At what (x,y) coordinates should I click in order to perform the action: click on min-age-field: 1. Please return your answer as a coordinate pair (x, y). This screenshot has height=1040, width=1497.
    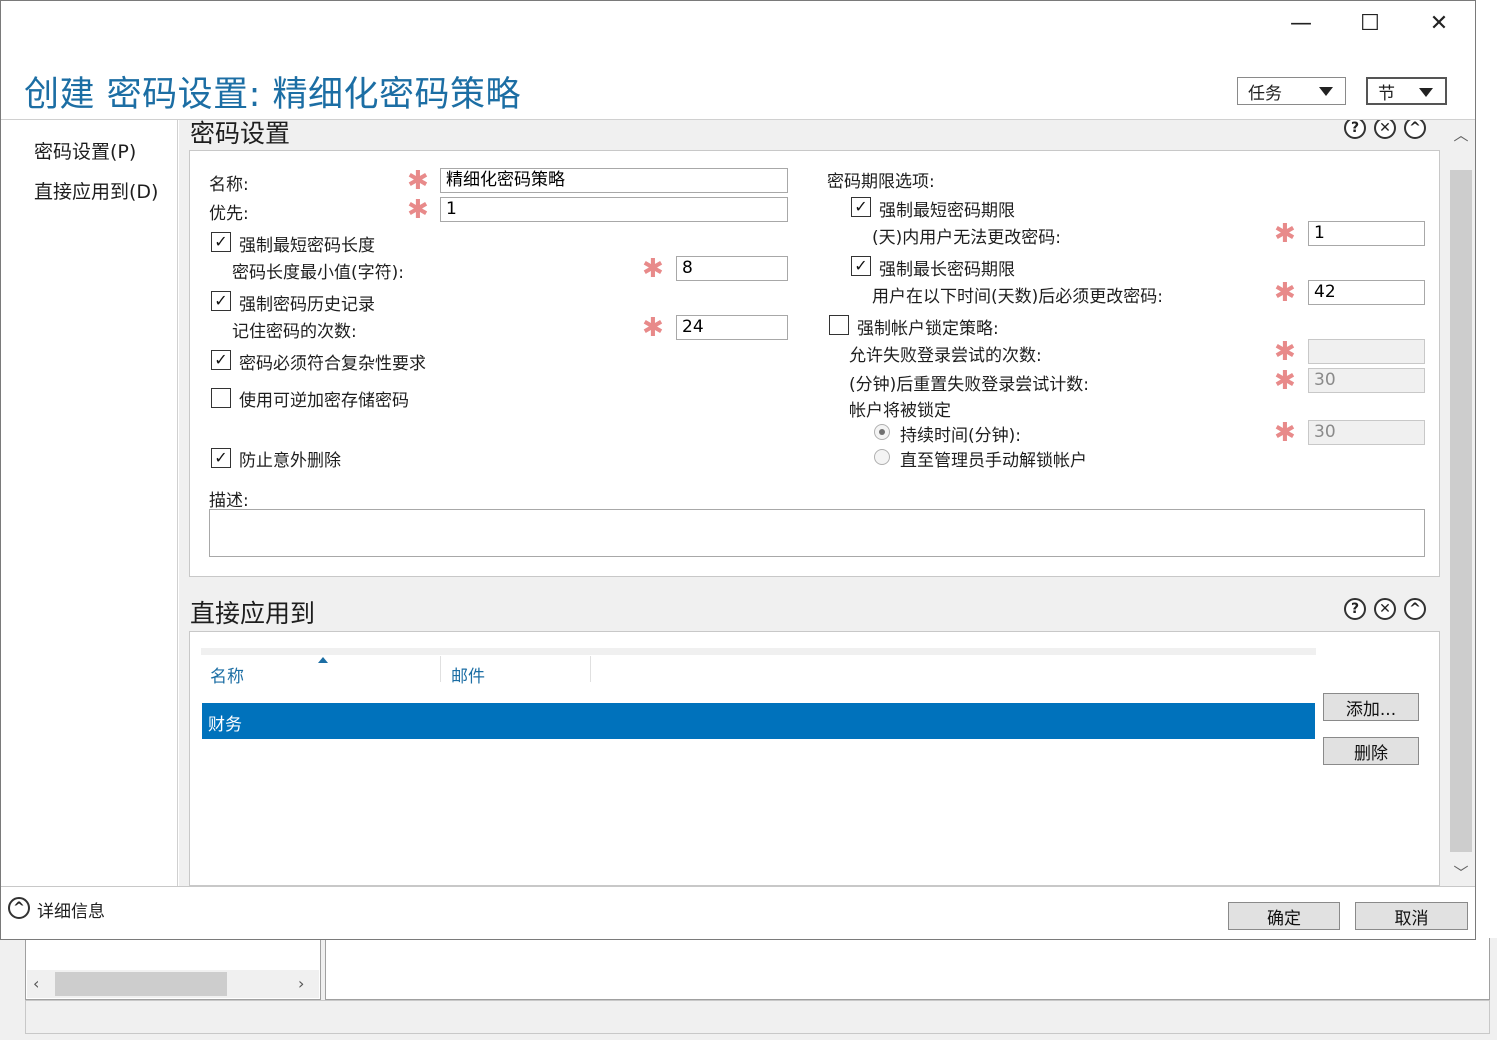
    Looking at the image, I should click on (1366, 233).